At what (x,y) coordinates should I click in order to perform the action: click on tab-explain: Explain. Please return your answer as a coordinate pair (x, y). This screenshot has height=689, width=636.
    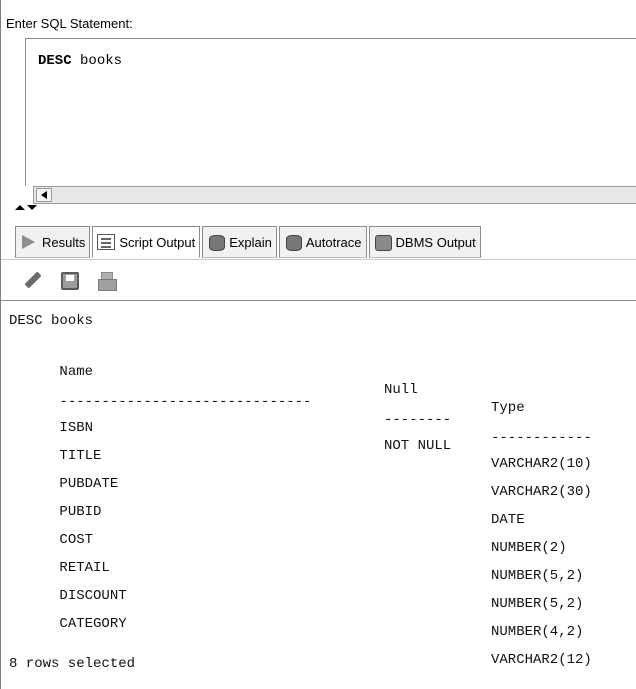
    Looking at the image, I should click on (239, 242).